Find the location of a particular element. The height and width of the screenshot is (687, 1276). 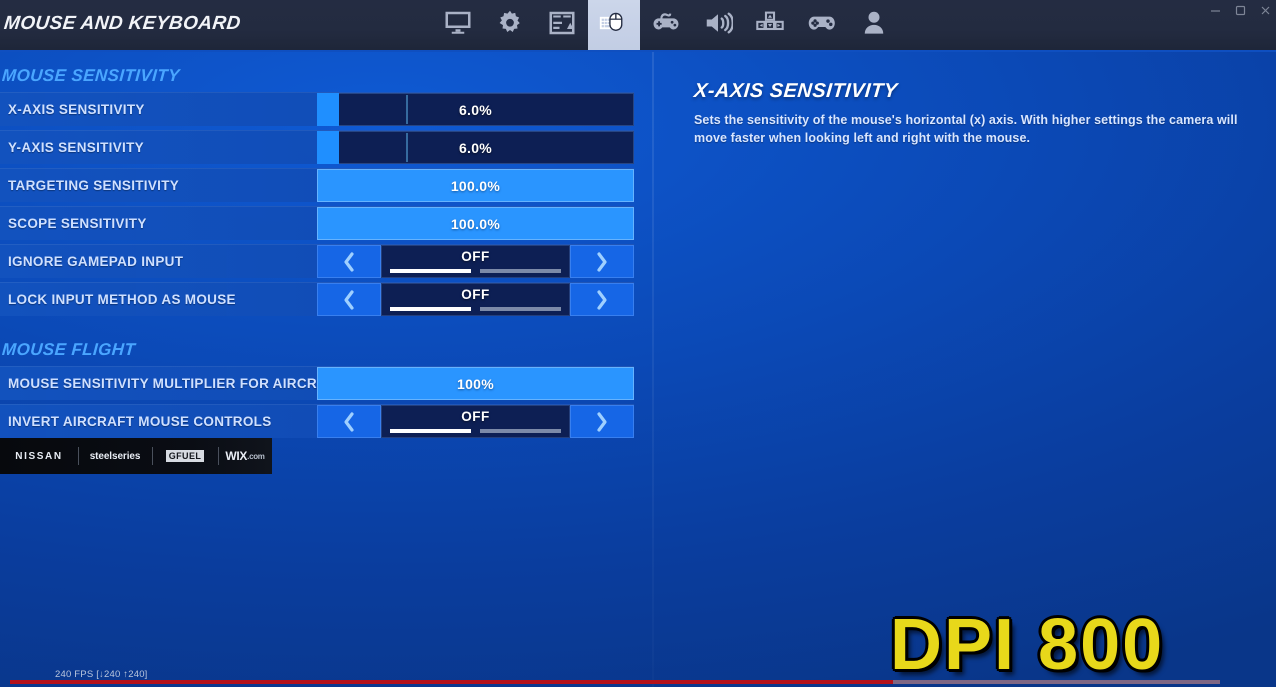

gamepad-icon is located at coordinates (822, 25).